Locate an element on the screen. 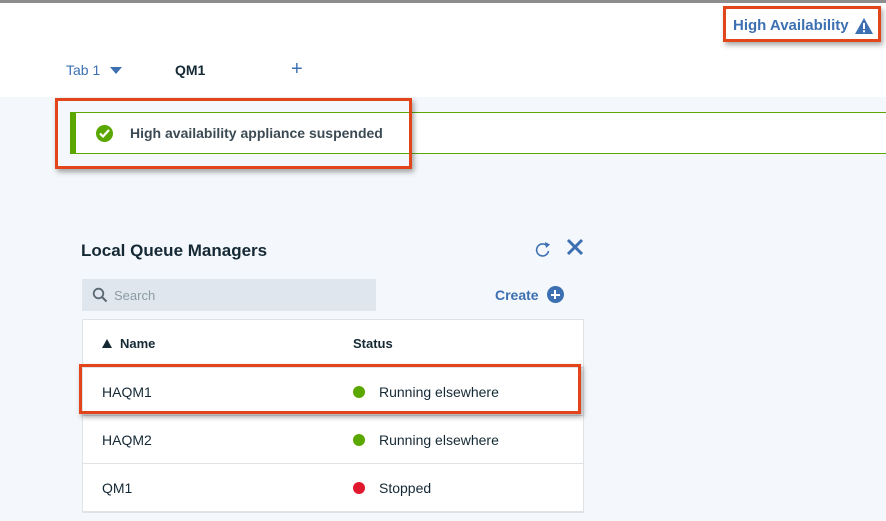 This screenshot has width=886, height=521. column-header-status: Status is located at coordinates (373, 343).